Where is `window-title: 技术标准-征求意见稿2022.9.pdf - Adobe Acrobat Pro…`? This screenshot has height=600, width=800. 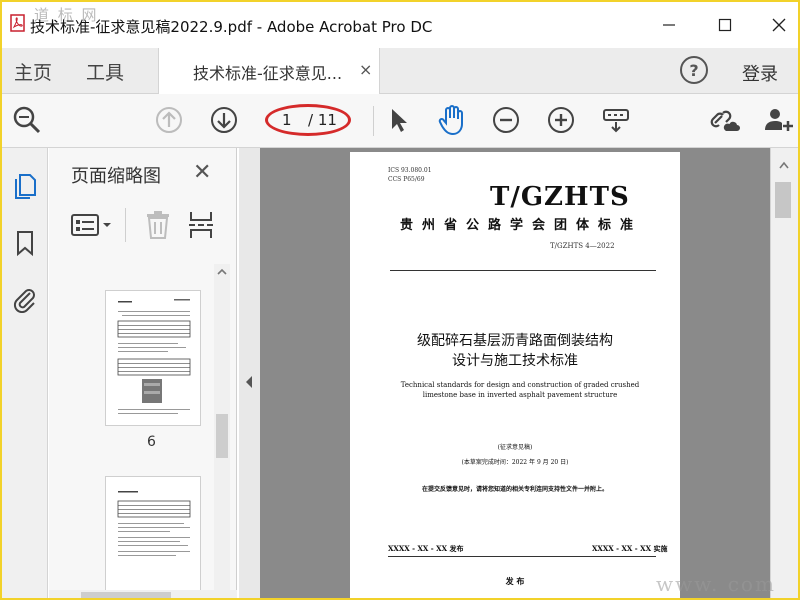
window-title: 技术标准-征求意见稿2022.9.pdf - Adobe Acrobat Pro… is located at coordinates (231, 27).